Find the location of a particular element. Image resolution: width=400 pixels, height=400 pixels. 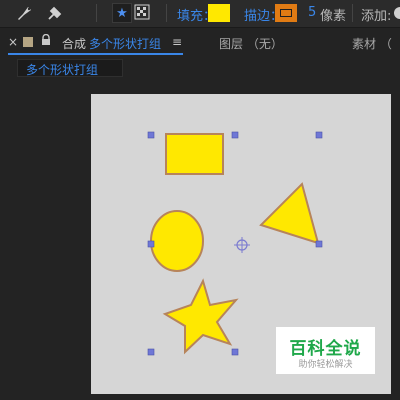

transform-handle-bottom-center is located at coordinates (235, 352).